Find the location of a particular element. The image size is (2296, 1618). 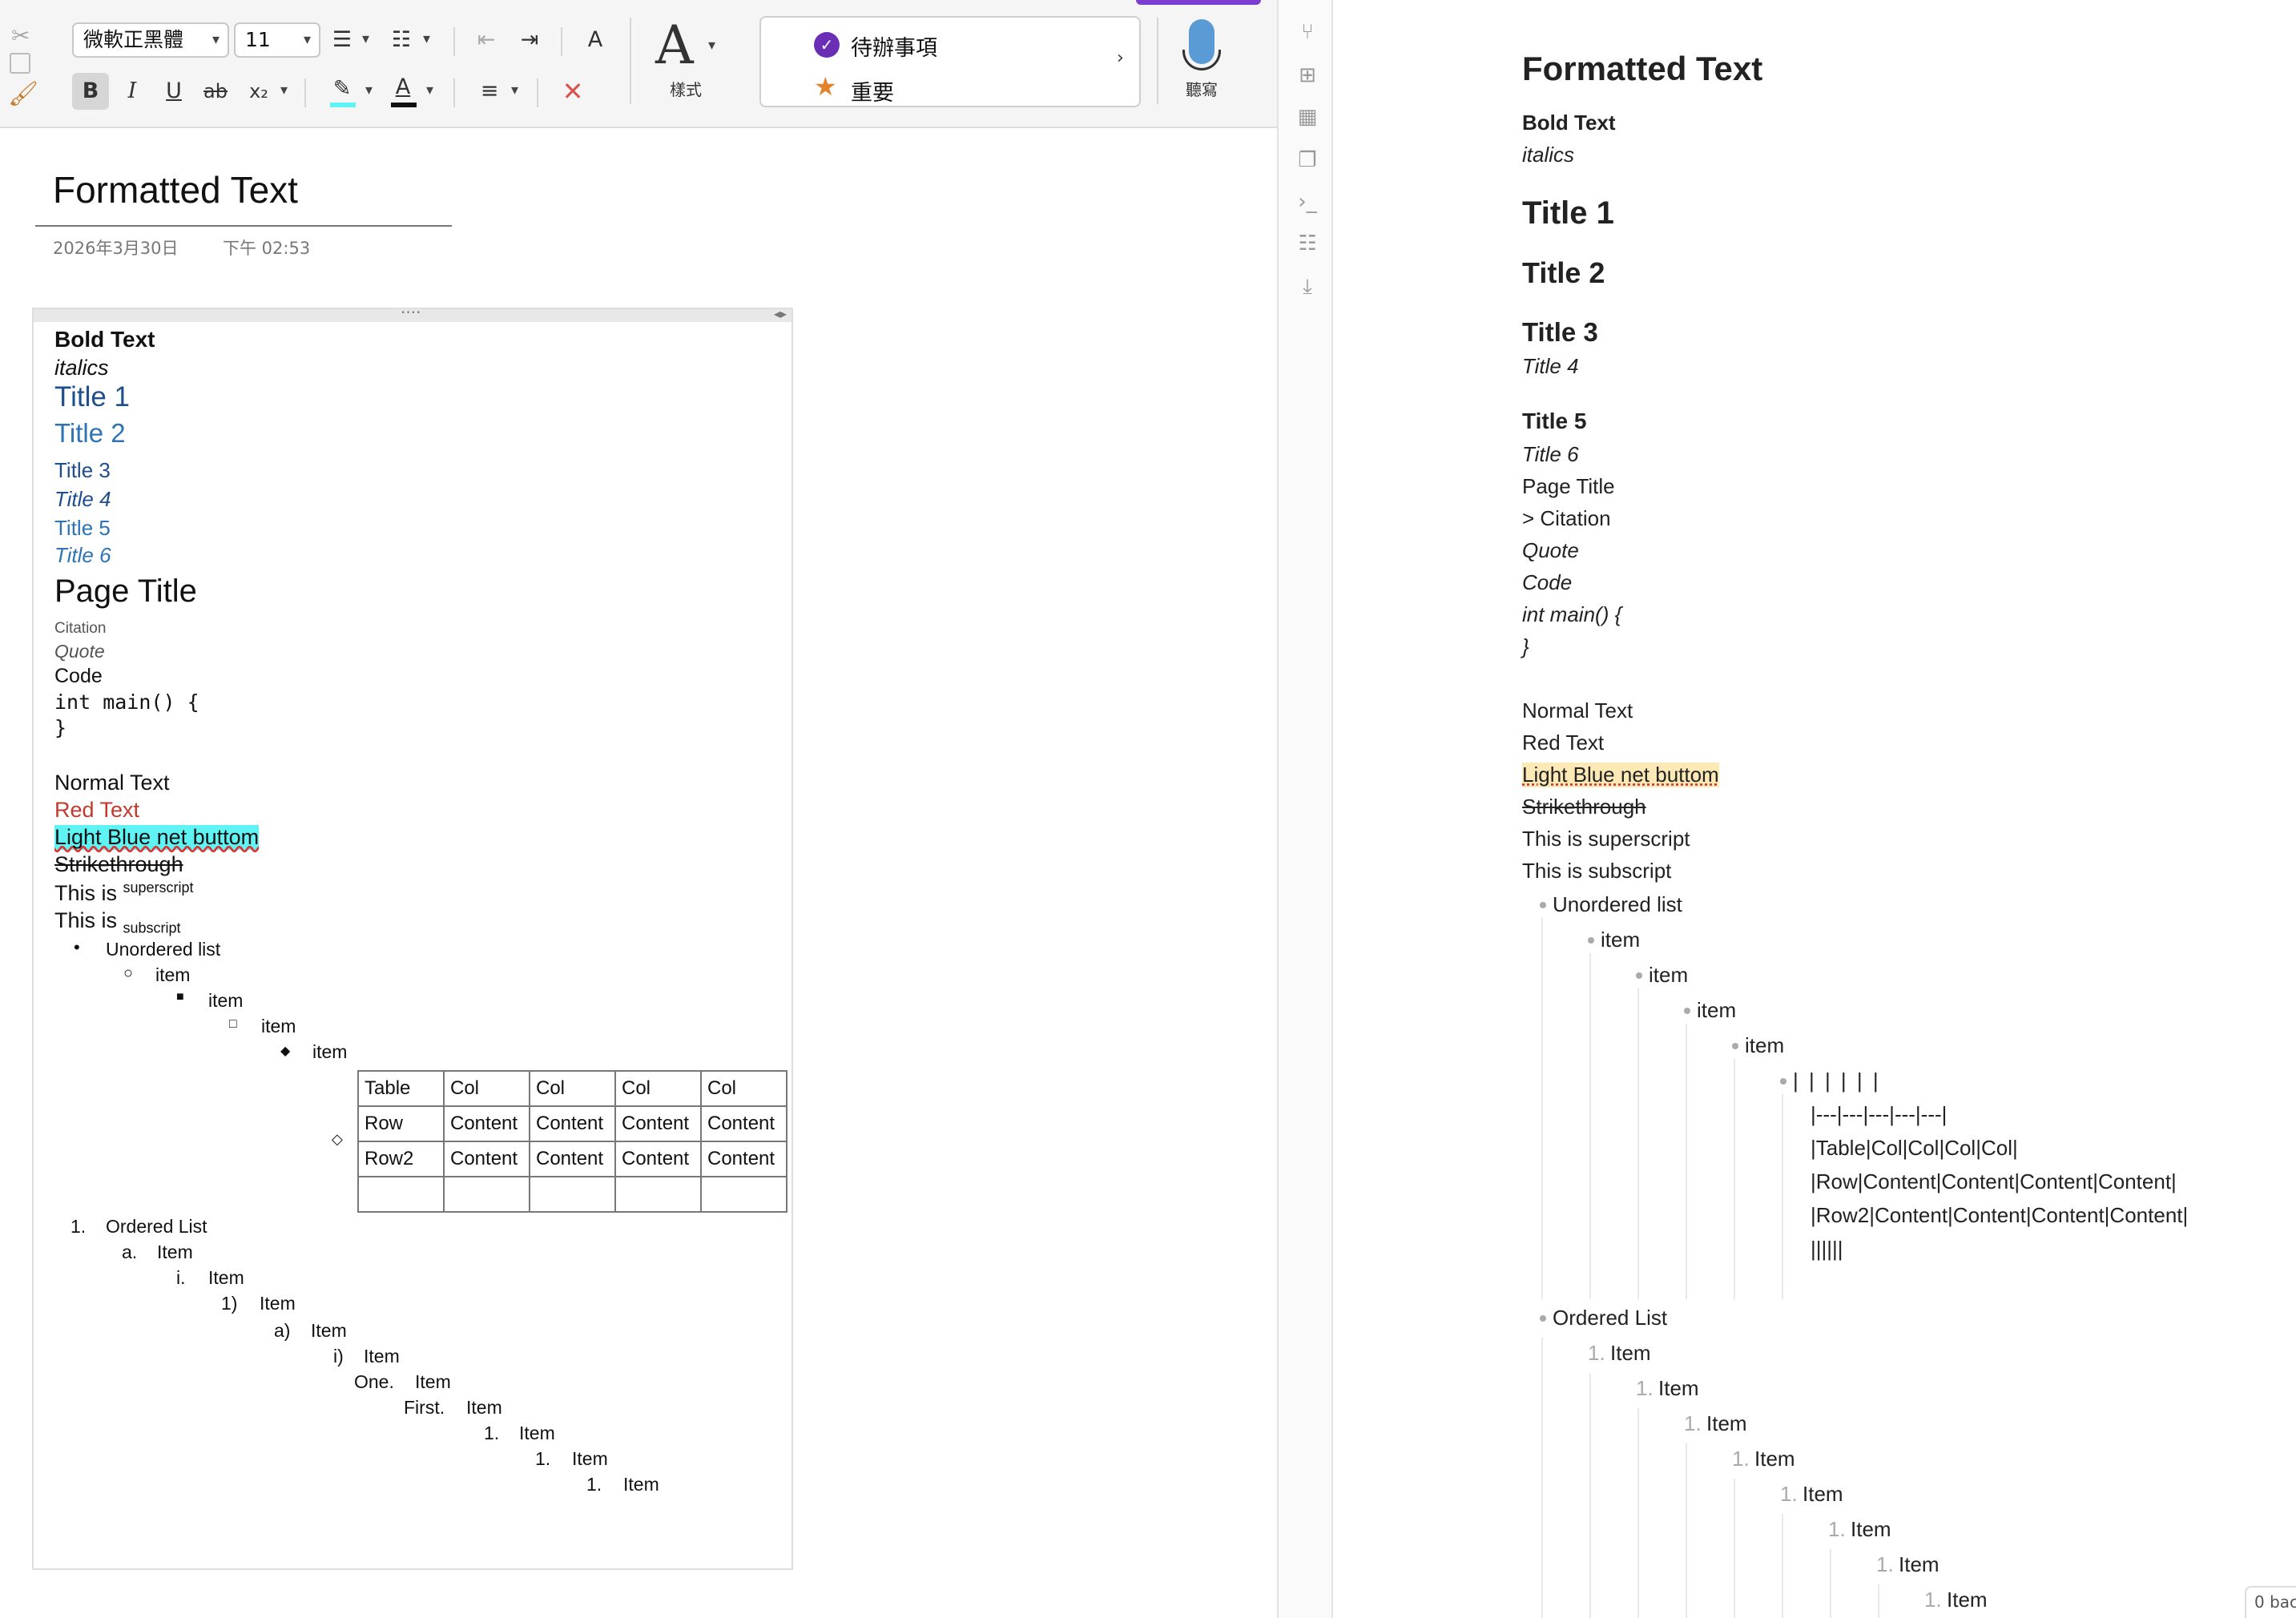

md-list-item: Item is located at coordinates (1678, 1388).